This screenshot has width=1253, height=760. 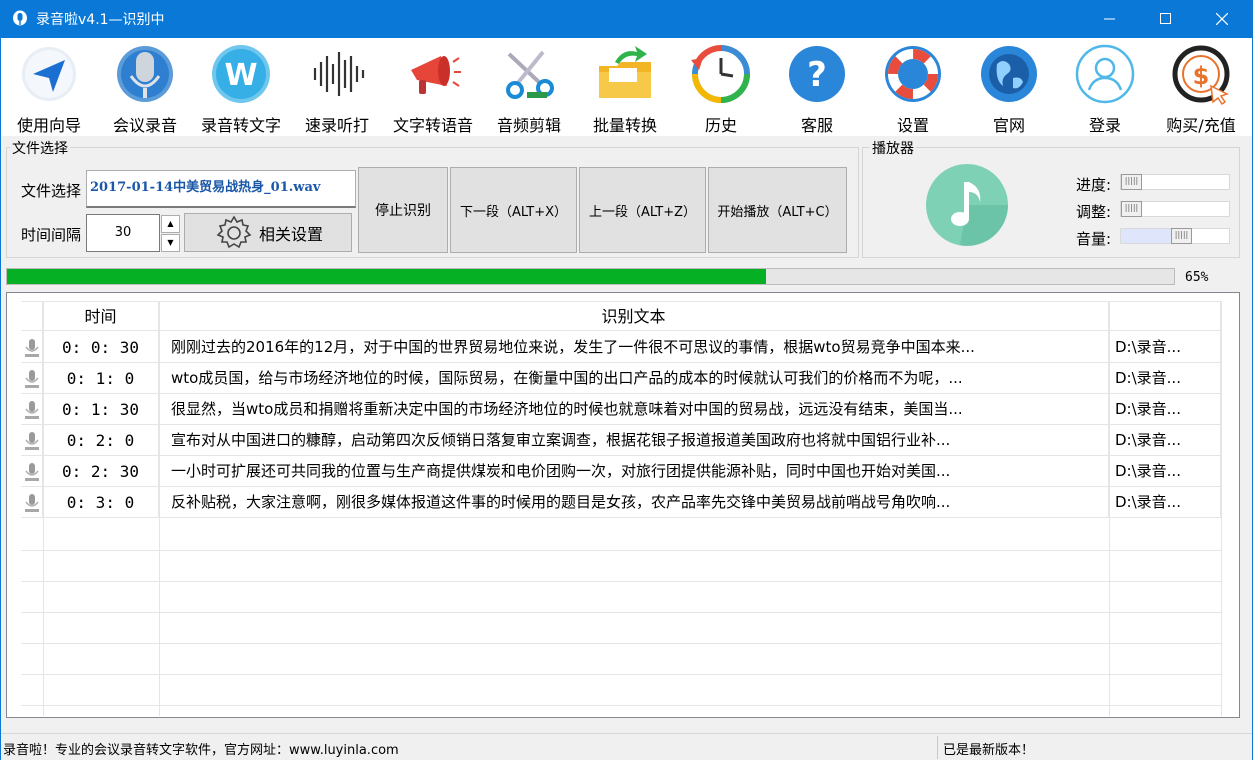 What do you see at coordinates (240, 75) in the screenshot?
I see `svg-text: W` at bounding box center [240, 75].